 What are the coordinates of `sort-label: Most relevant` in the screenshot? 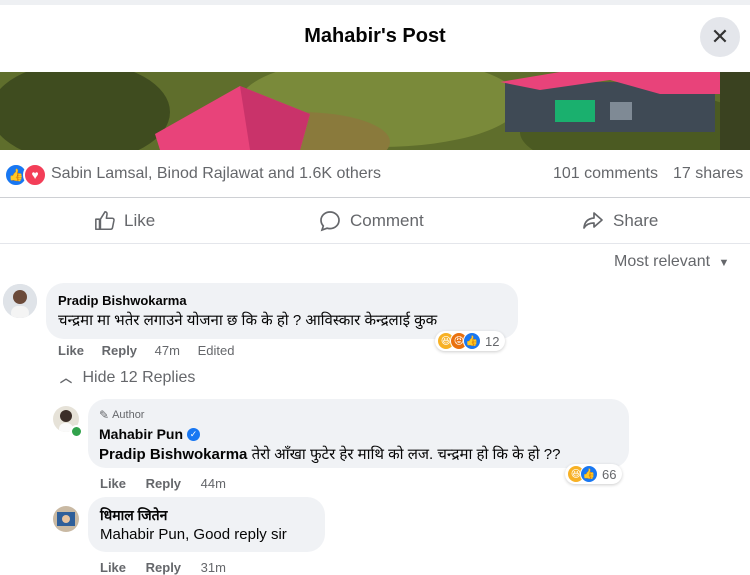 It's located at (662, 261).